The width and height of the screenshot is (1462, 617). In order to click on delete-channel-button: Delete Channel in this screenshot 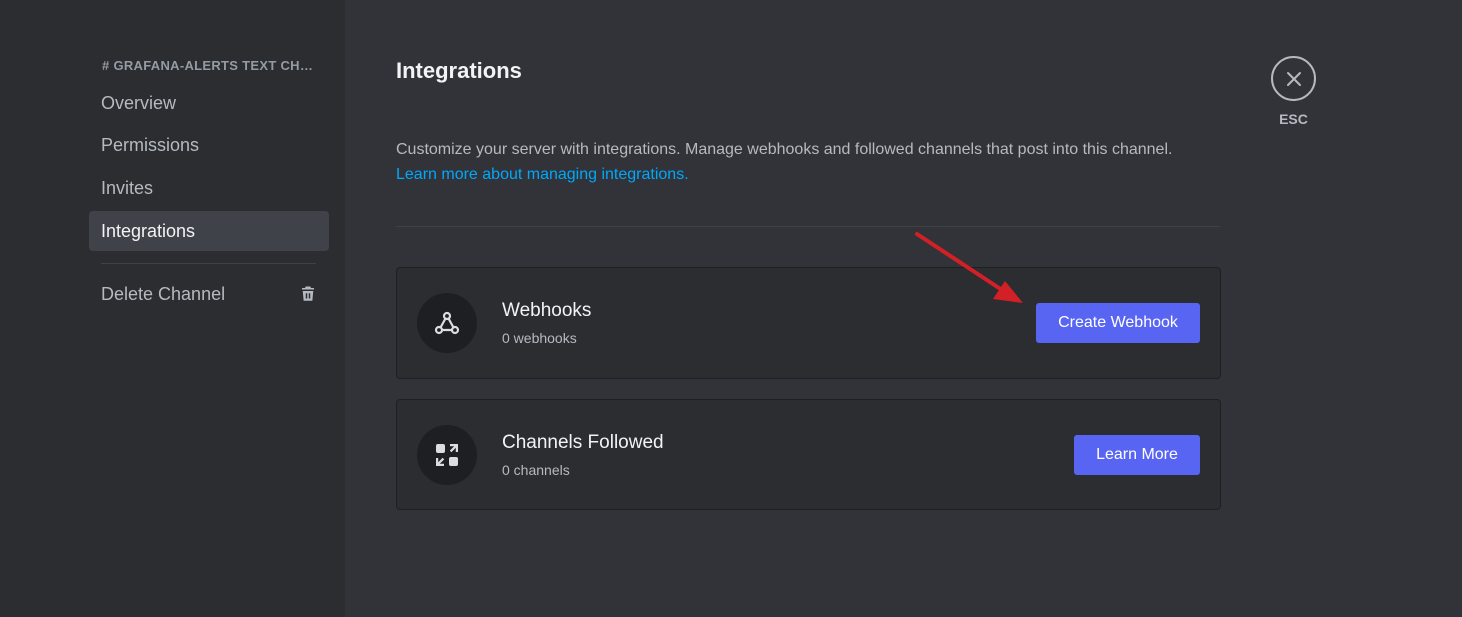, I will do `click(209, 294)`.